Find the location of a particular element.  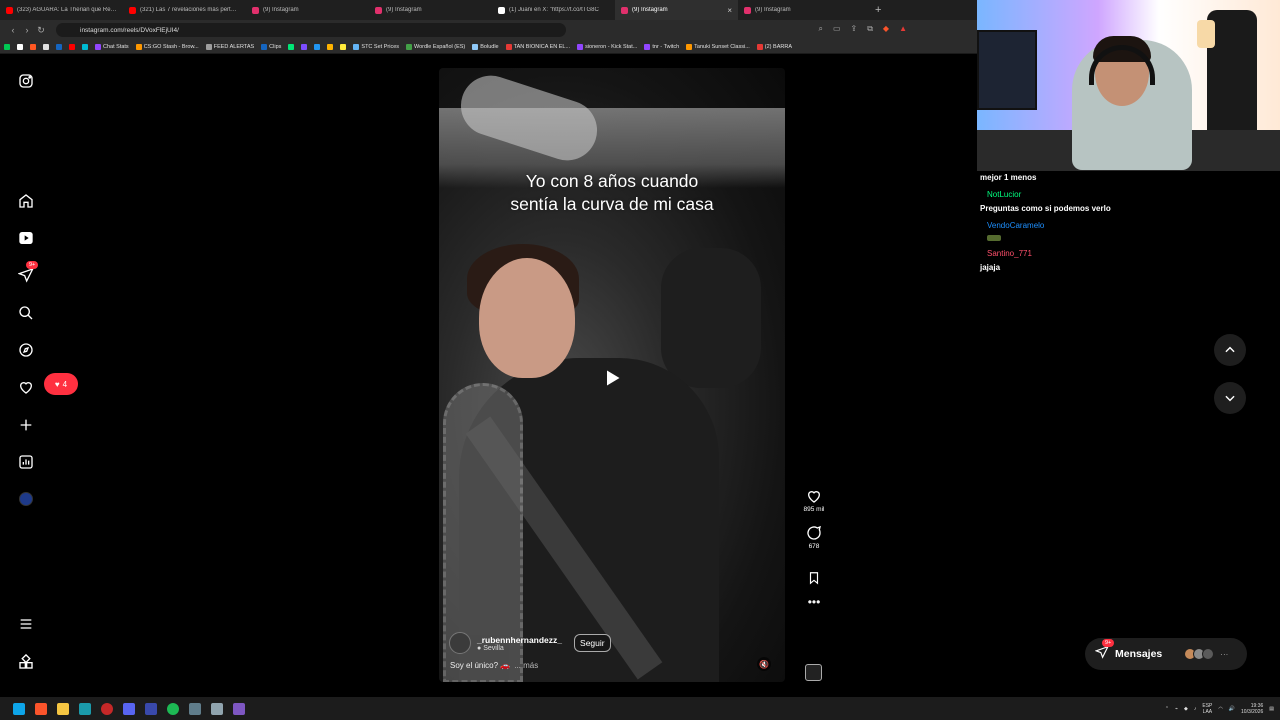

discord-icon is located at coordinates (129, 708).